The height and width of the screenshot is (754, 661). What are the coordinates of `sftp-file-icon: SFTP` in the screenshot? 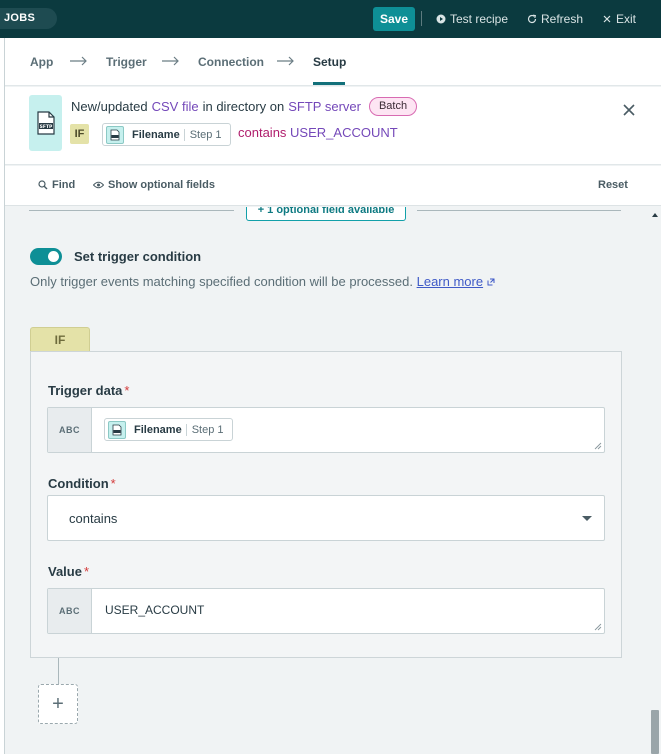 It's located at (45, 123).